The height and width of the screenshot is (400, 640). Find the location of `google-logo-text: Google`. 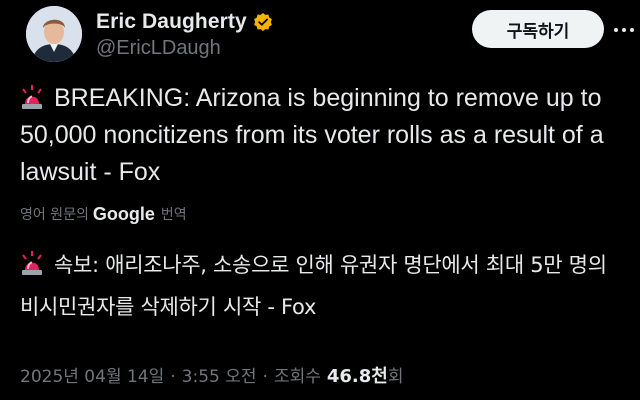

google-logo-text: Google is located at coordinates (123, 213).